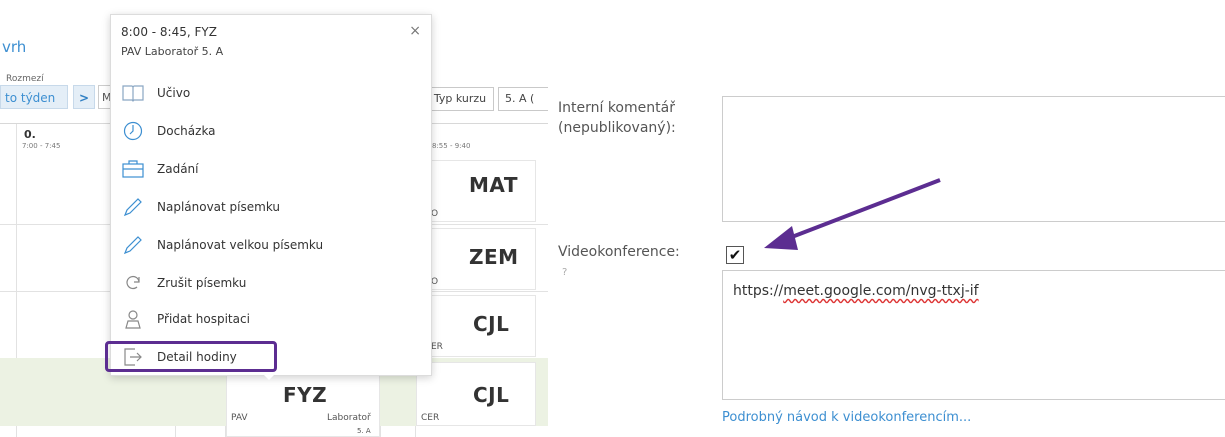  What do you see at coordinates (271, 169) in the screenshot?
I see `menu-item-zadani: Zadání` at bounding box center [271, 169].